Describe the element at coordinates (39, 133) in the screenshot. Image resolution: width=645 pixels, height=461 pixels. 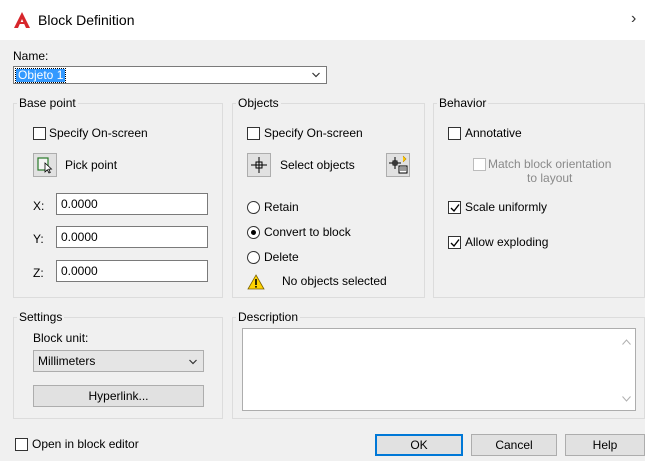
I see `base-point-specify-onscreen-checkbox` at that location.